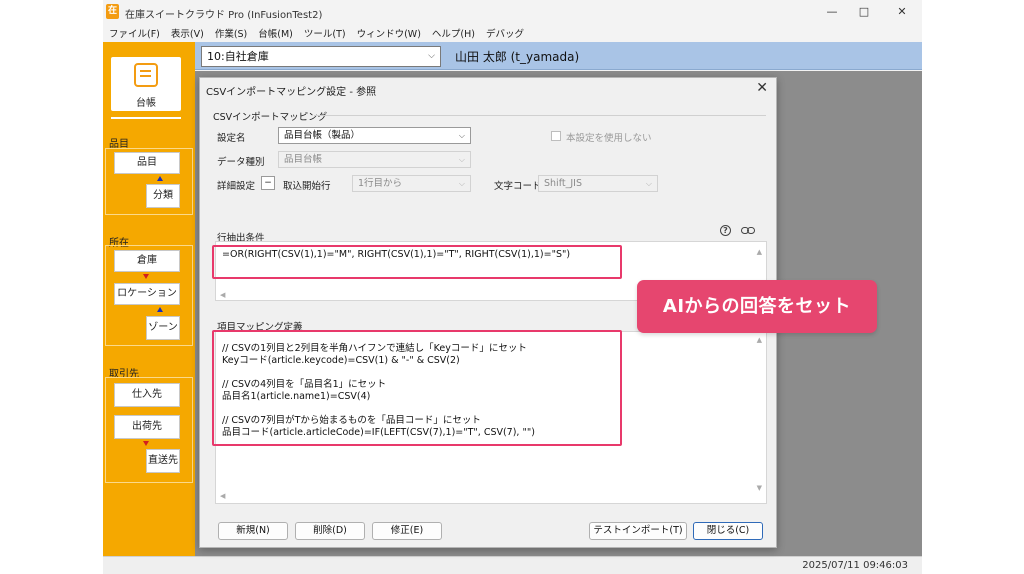 Image resolution: width=1024 pixels, height=574 pixels. I want to click on start-row-value: 1行目から, so click(380, 183).